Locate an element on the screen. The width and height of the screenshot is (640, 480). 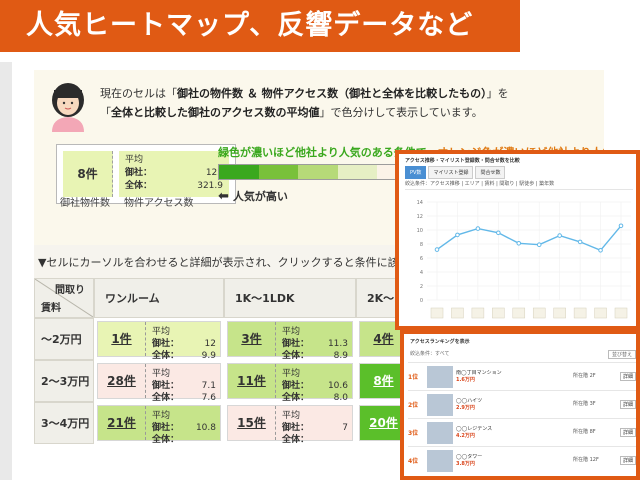
heatmap-cell-count: 1件 is located at coordinates (122, 339).